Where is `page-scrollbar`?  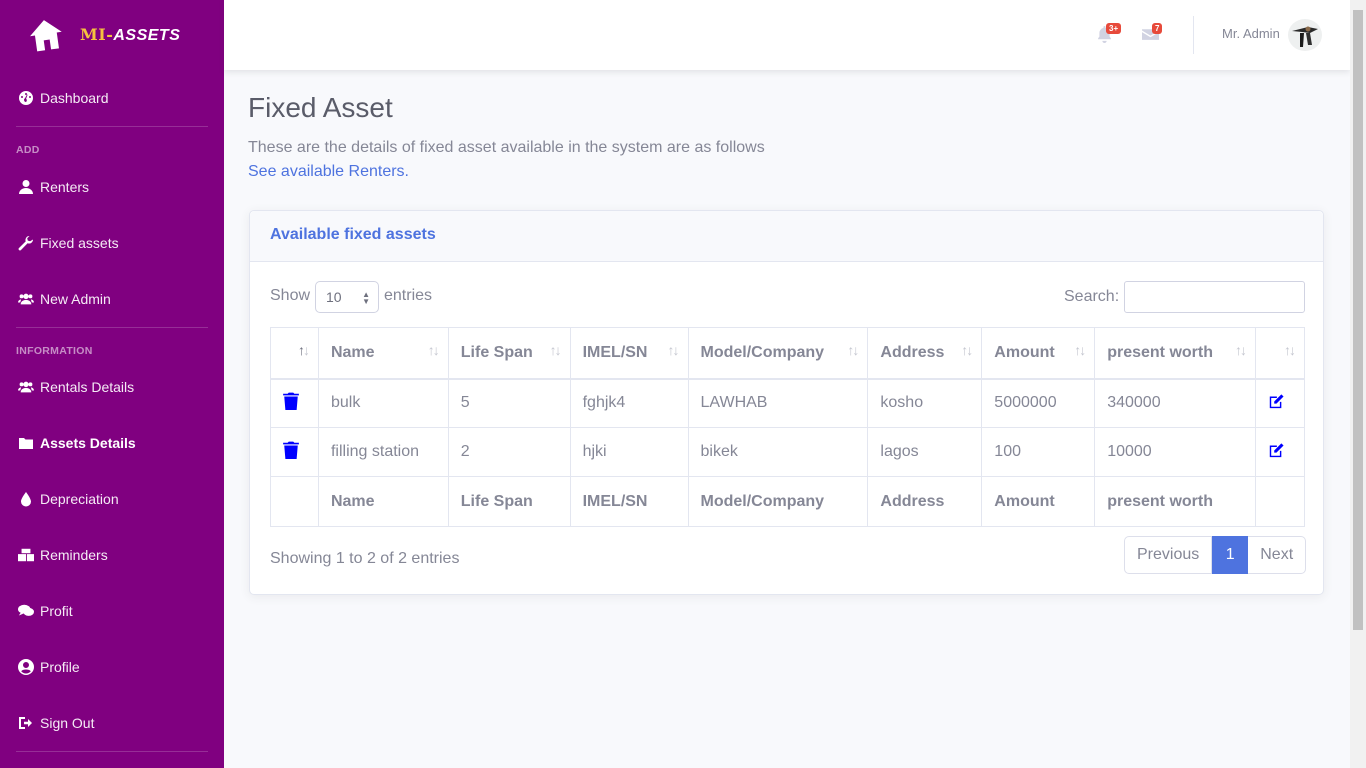
page-scrollbar is located at coordinates (1358, 384).